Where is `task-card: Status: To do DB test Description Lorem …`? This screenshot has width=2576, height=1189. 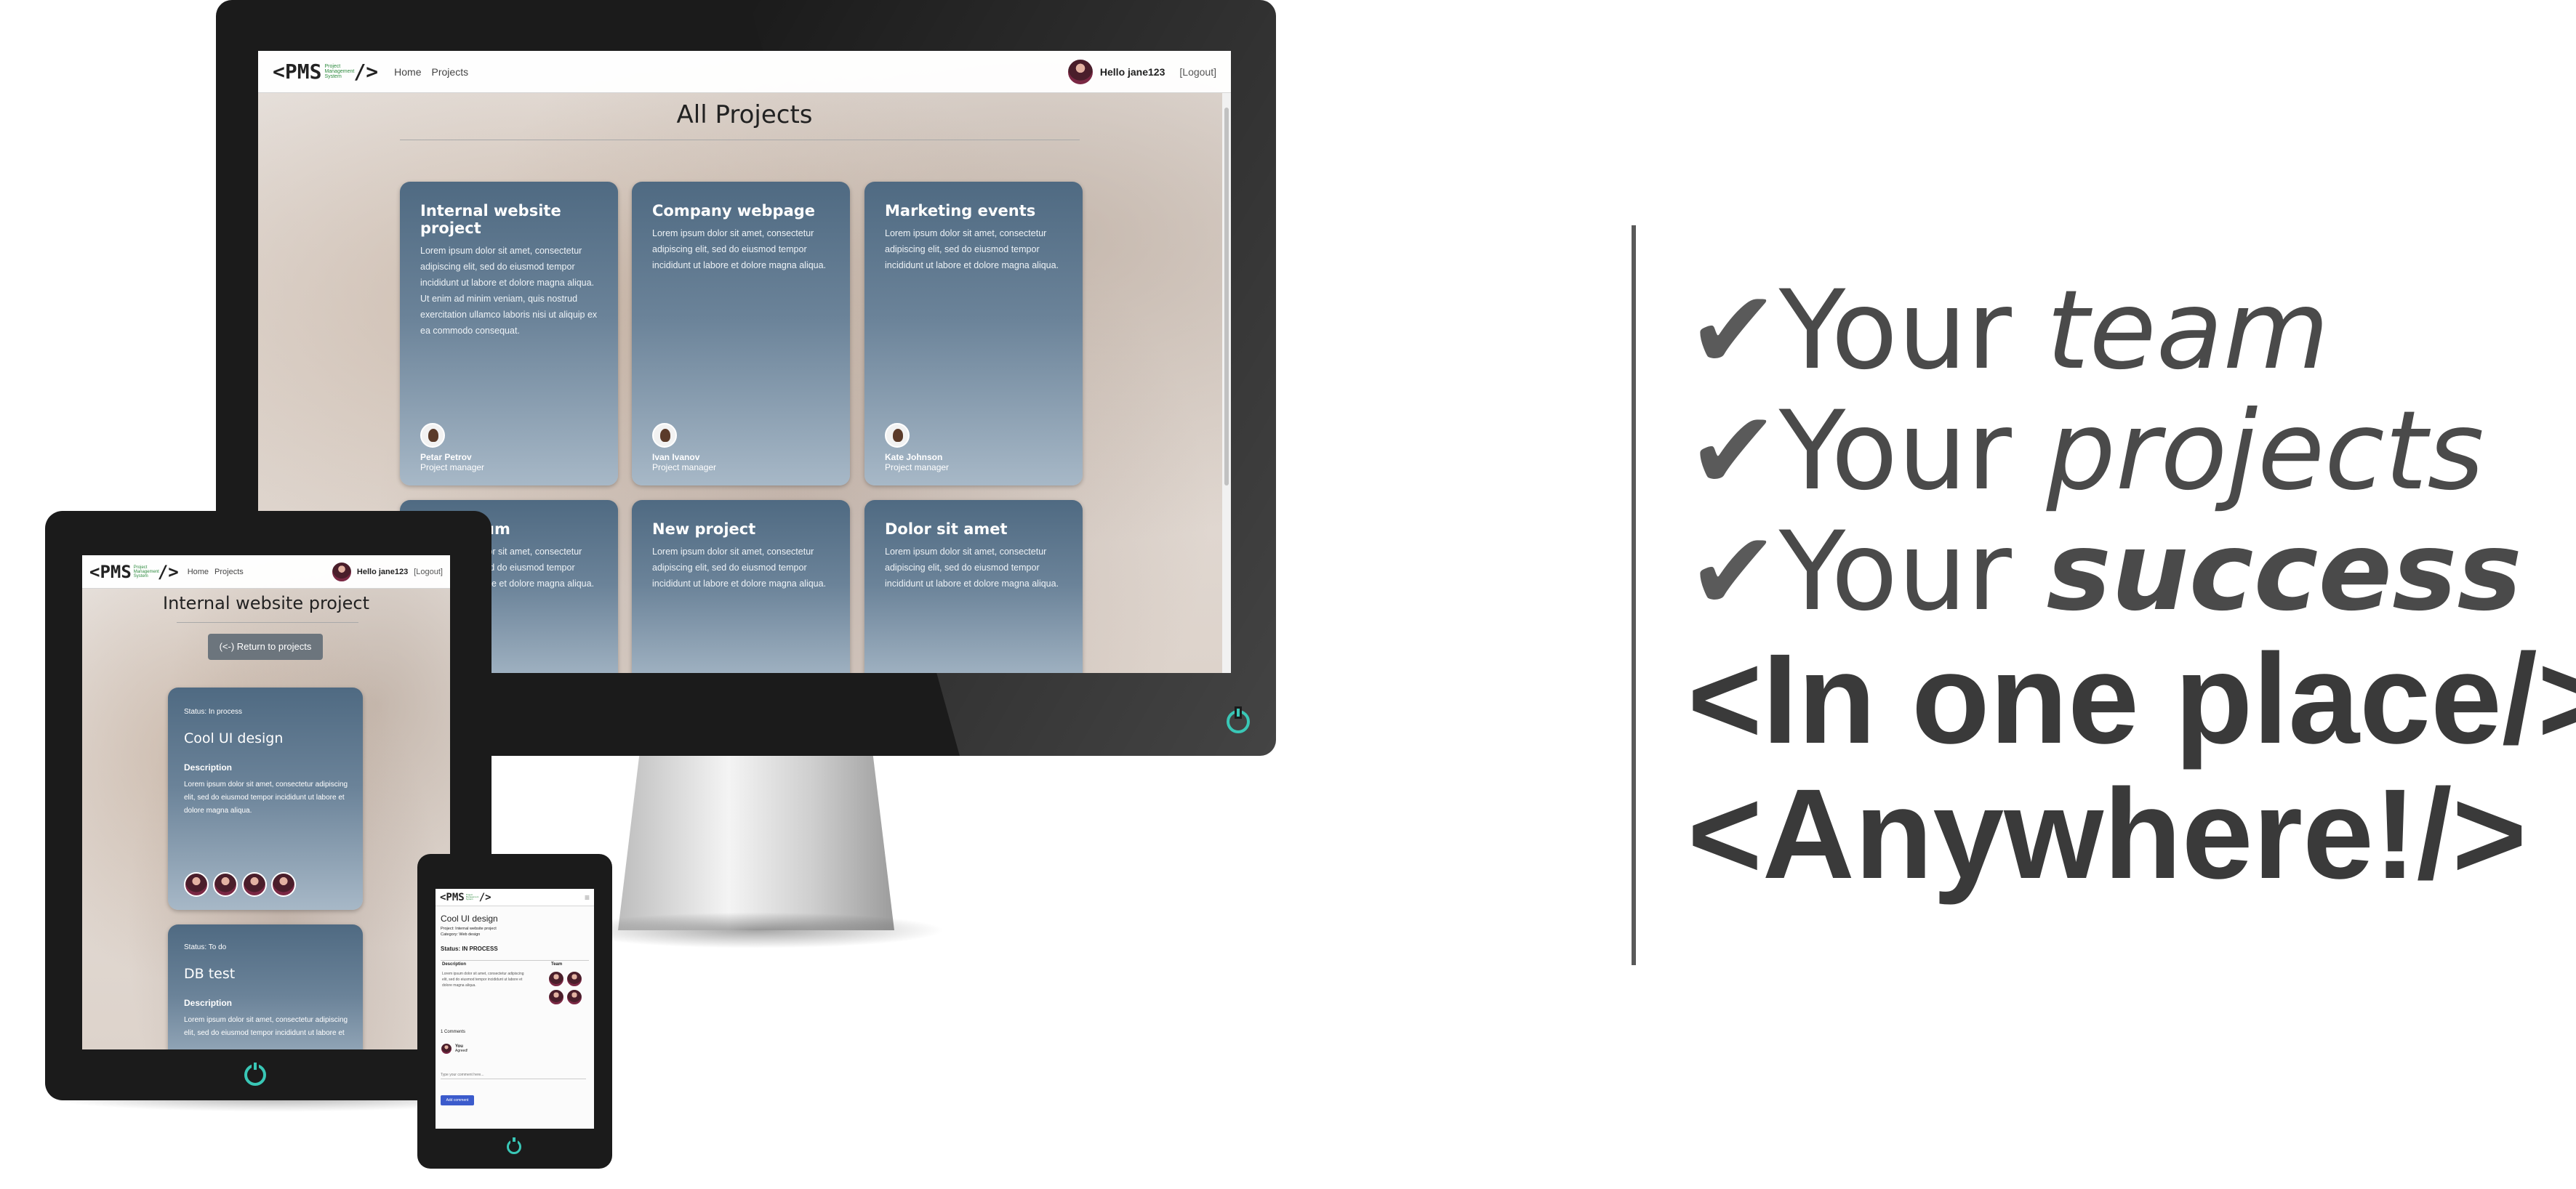
task-card: Status: To do DB test Description Lorem … is located at coordinates (266, 987).